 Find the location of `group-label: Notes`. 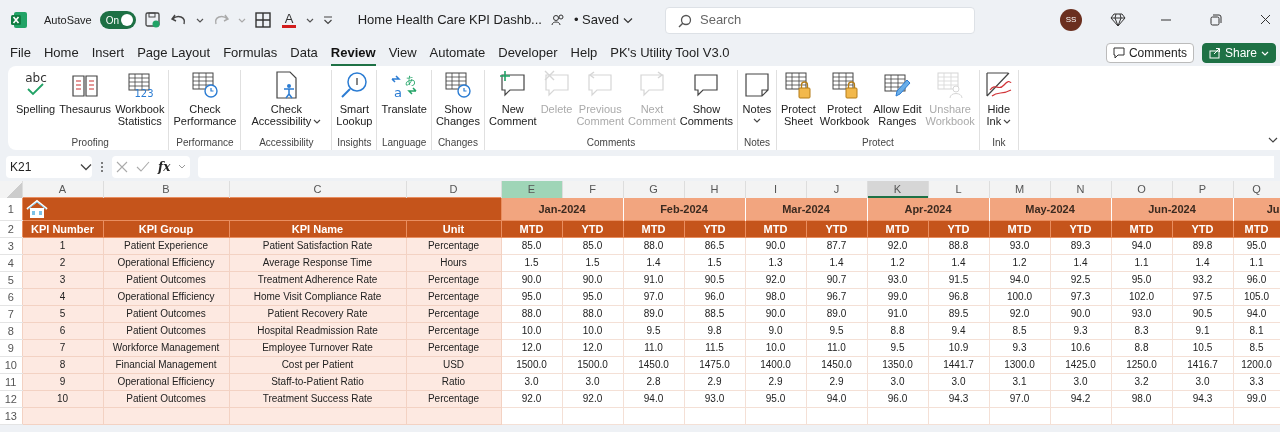

group-label: Notes is located at coordinates (757, 143).